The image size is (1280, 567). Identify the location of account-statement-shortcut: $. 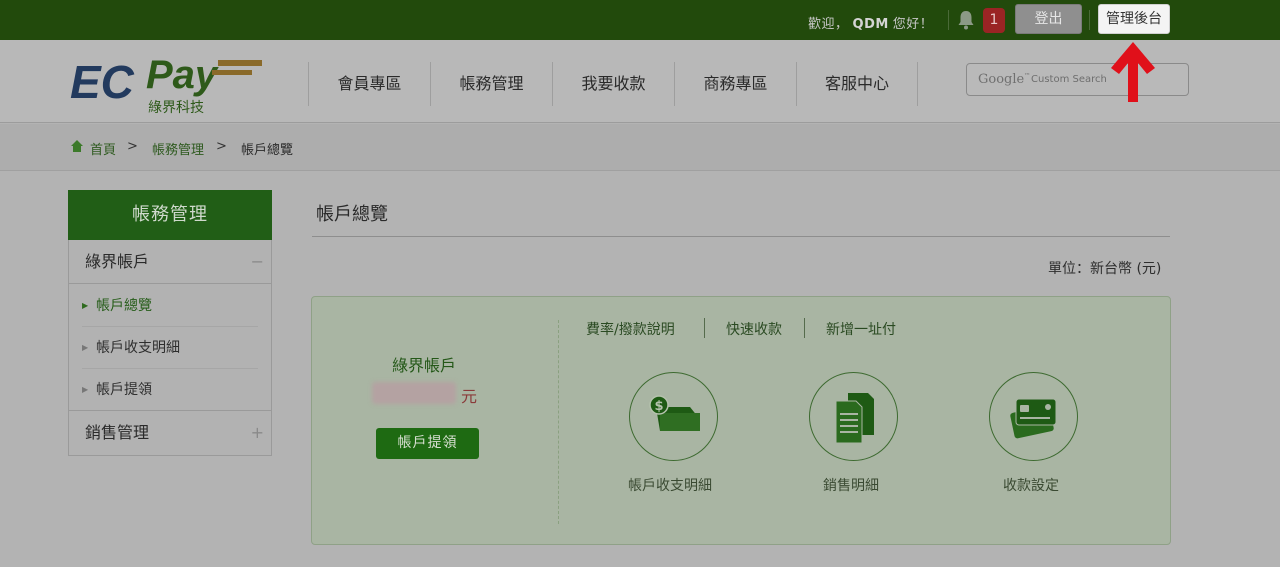
(673, 416).